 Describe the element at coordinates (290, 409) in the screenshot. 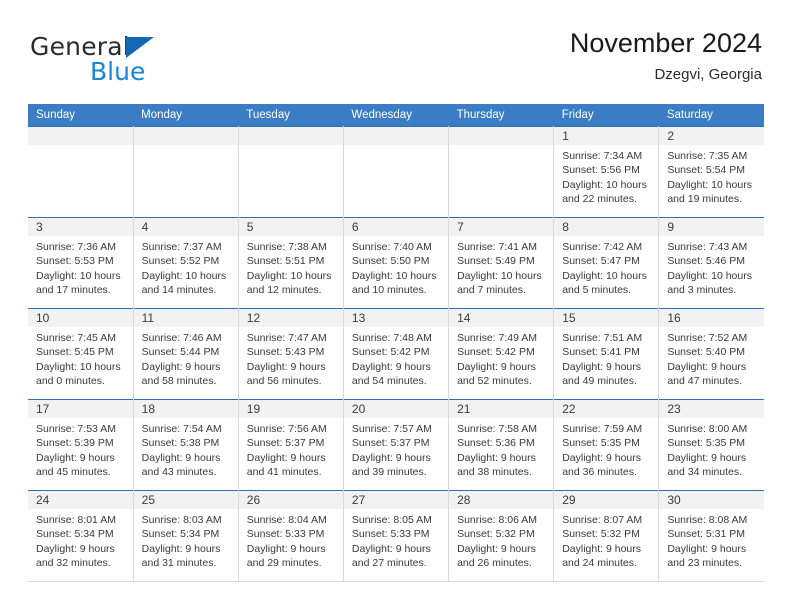

I see `day-number: 19` at that location.